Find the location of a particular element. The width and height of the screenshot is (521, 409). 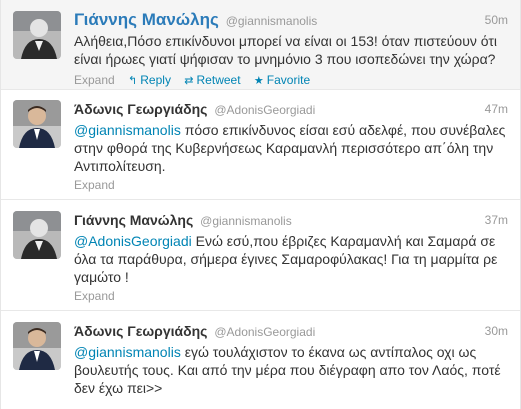

retweet-button: ⇄ Retweet is located at coordinates (212, 80).